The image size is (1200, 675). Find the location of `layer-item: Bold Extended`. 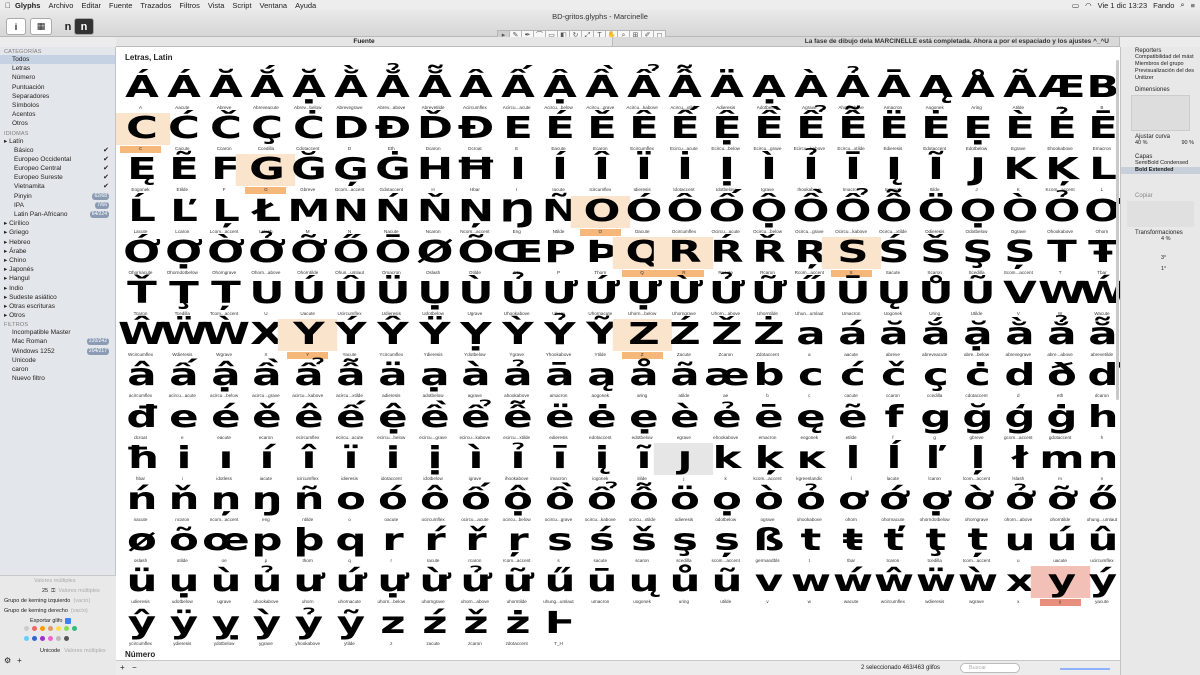

layer-item: Bold Extended is located at coordinates (1160, 170).